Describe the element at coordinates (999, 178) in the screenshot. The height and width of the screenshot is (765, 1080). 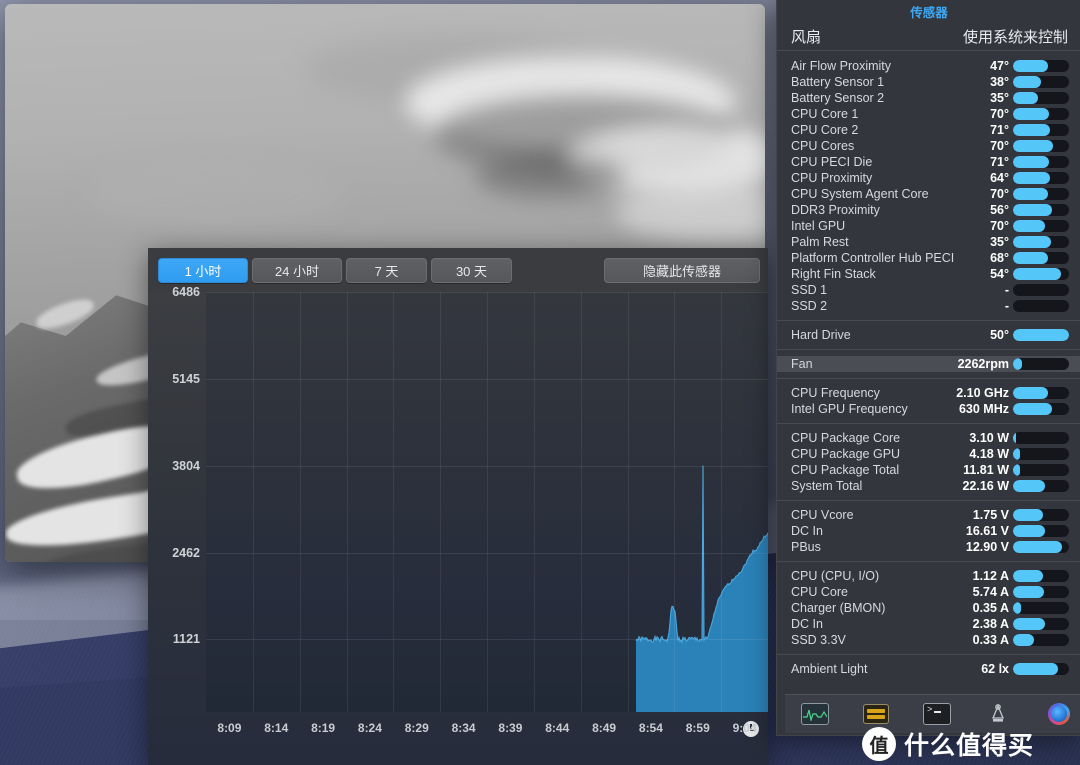
I see `sensor-value: 64°` at that location.